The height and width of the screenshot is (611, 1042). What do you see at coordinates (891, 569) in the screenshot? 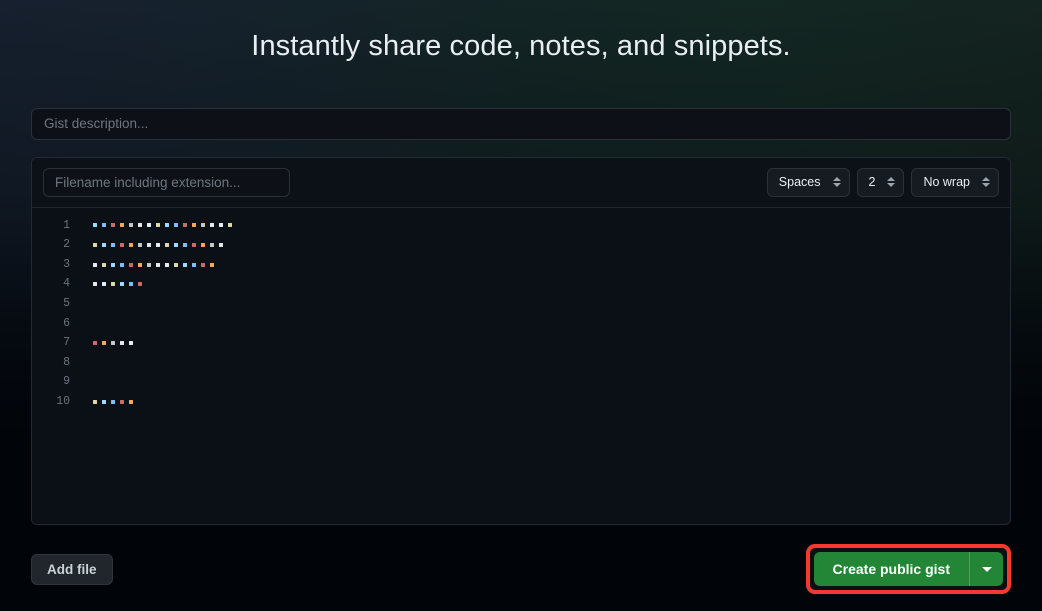
I see `create-public-gist-button: Create public gist` at bounding box center [891, 569].